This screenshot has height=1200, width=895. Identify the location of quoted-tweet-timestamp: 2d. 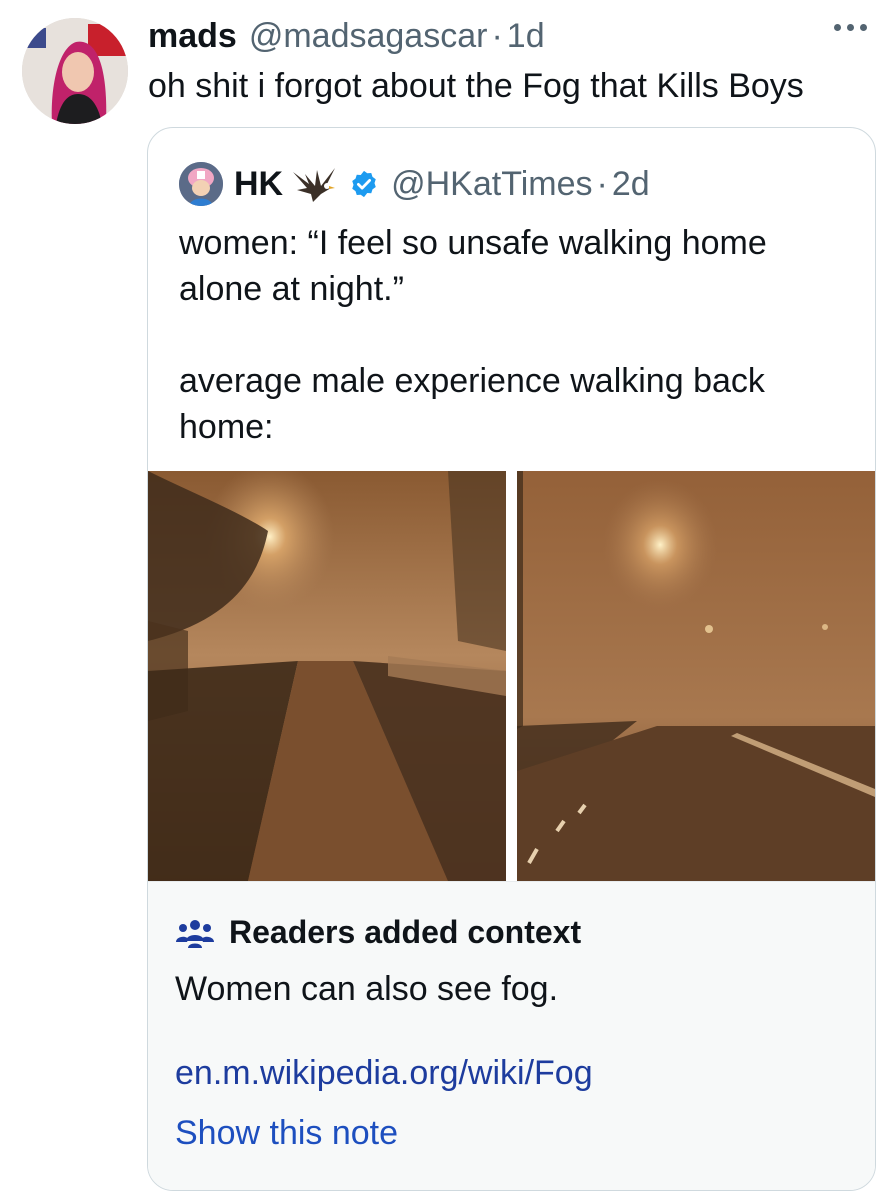
(631, 184).